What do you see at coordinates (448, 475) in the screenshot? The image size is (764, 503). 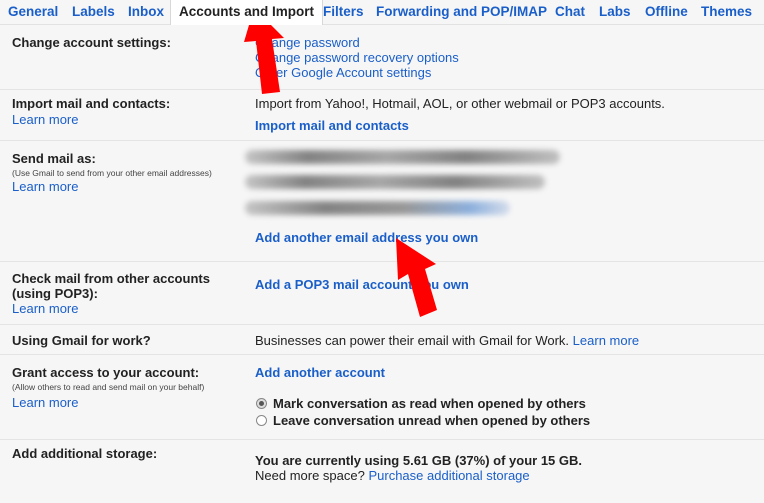 I see `purchase-storage-link: Purchase additional storage` at bounding box center [448, 475].